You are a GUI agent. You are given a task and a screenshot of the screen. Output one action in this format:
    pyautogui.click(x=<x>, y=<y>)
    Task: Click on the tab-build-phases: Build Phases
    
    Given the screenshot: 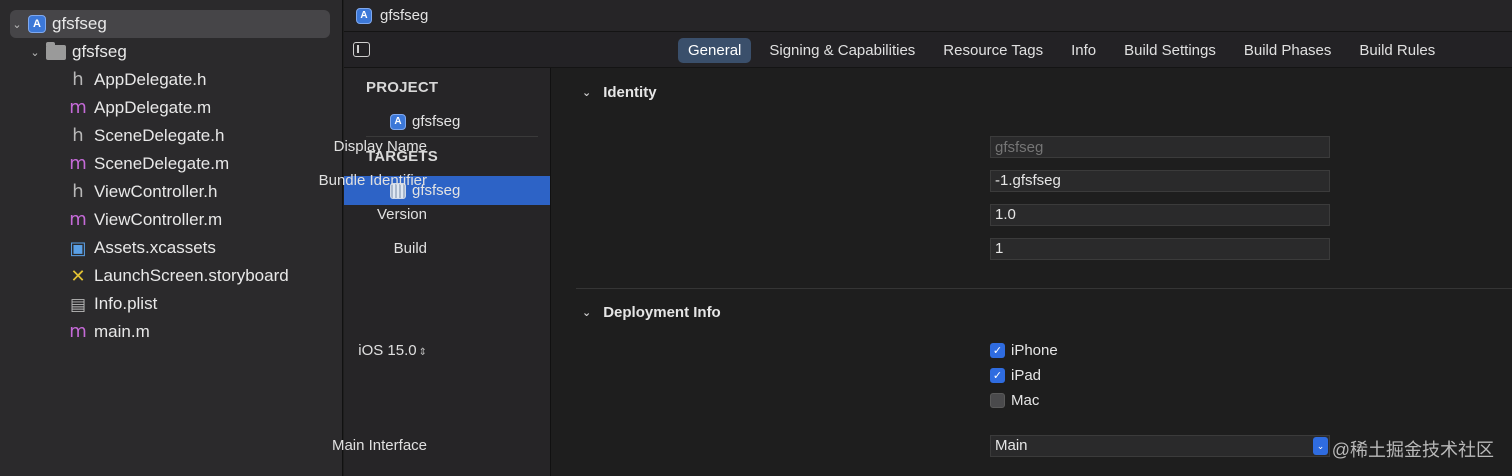 What is the action you would take?
    pyautogui.click(x=1288, y=50)
    